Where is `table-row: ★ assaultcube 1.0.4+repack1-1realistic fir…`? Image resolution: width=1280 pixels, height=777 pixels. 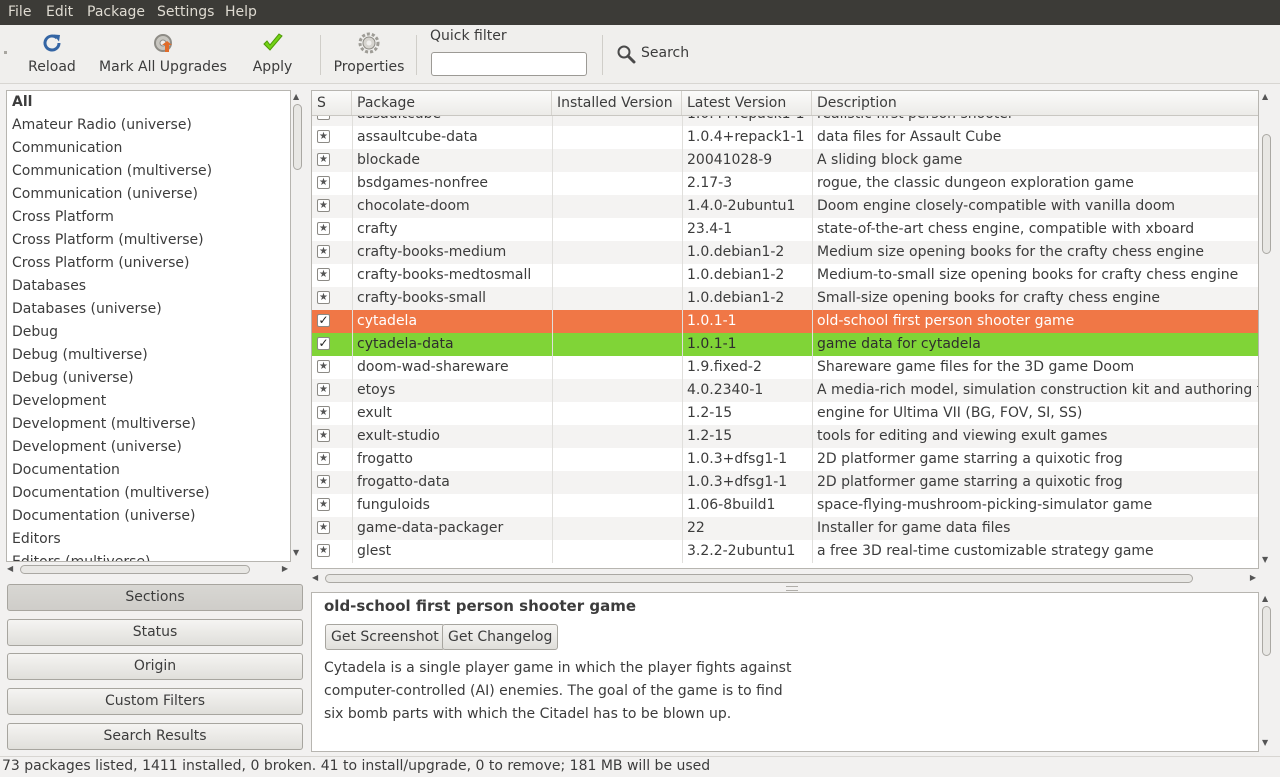 table-row: ★ assaultcube 1.0.4+repack1-1realistic fir… is located at coordinates (785, 121).